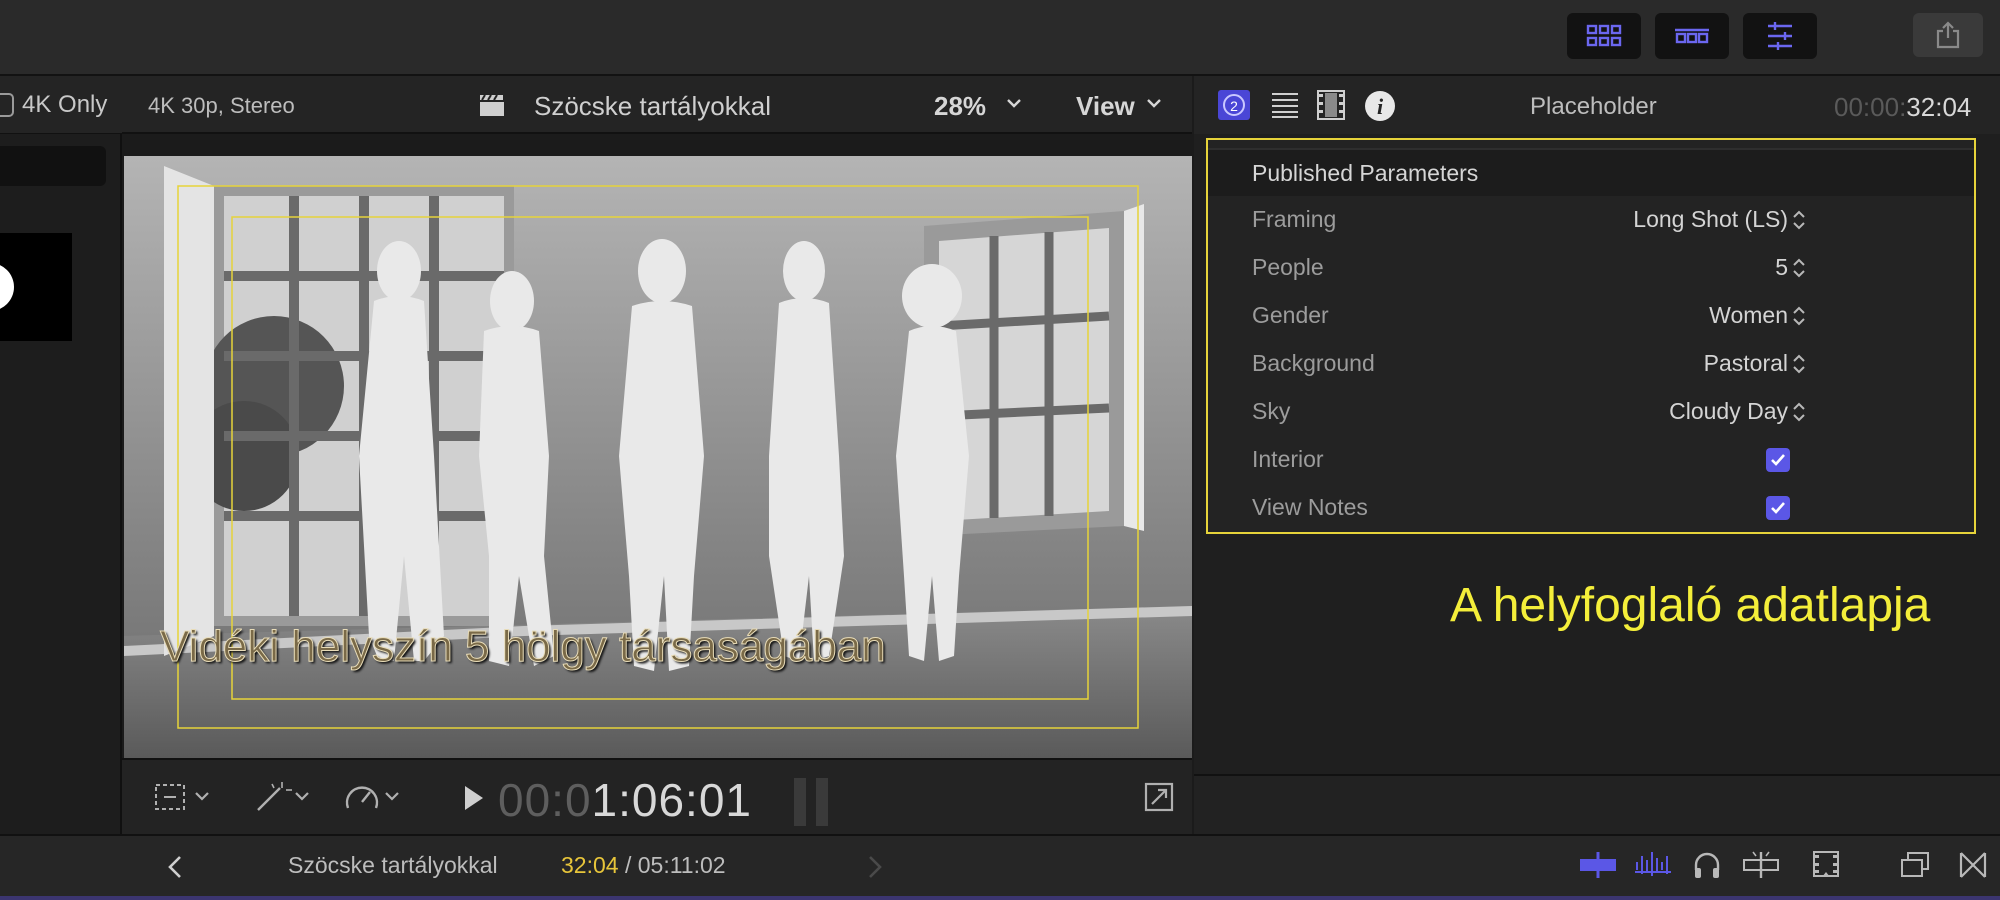 The width and height of the screenshot is (2000, 900). I want to click on param-row-framing: Framing Long Shot (LS), so click(1591, 220).